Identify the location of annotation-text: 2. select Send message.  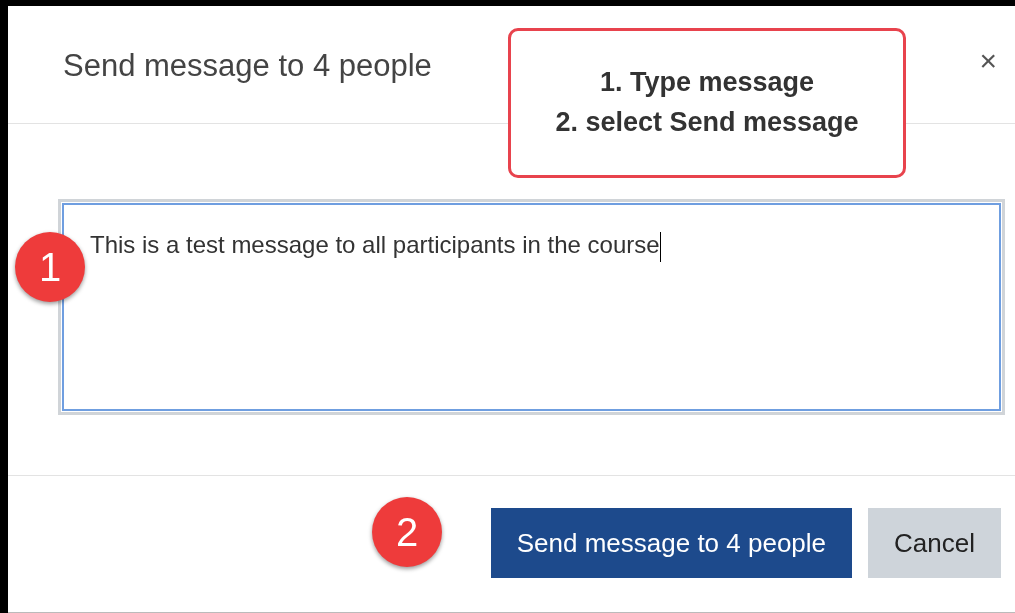
(707, 122).